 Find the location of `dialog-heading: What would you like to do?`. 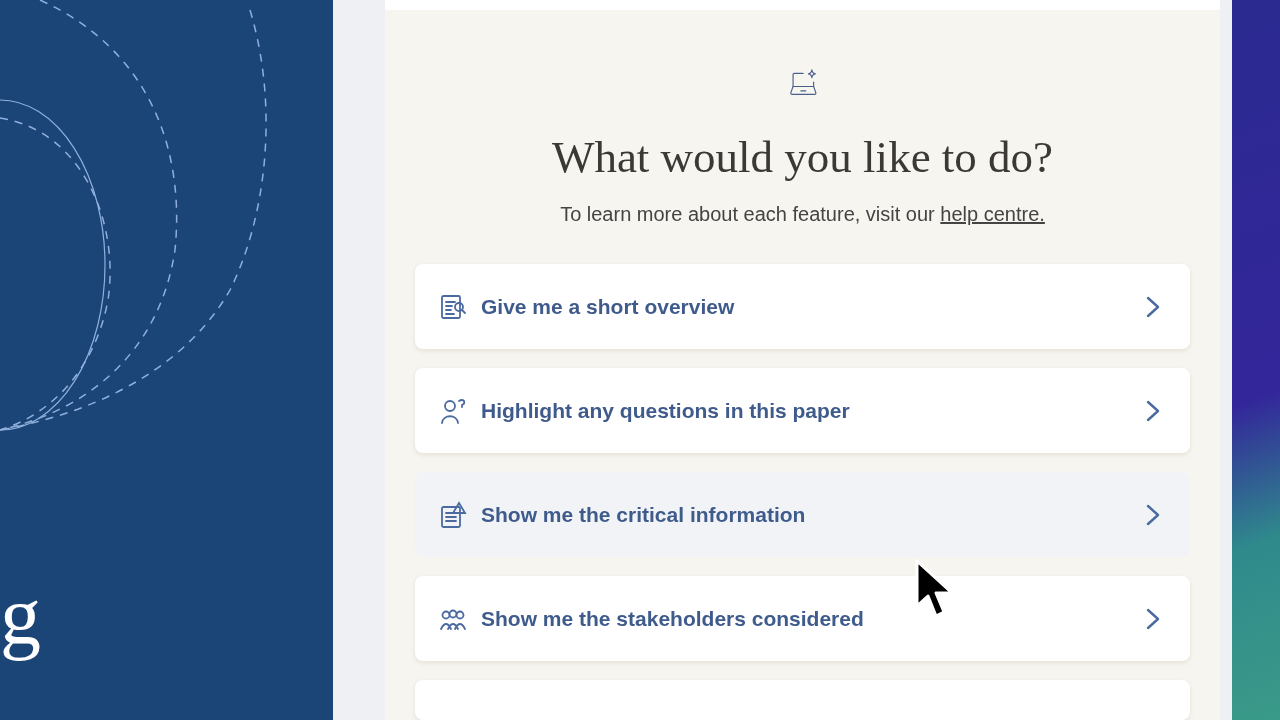

dialog-heading: What would you like to do? is located at coordinates (802, 157).